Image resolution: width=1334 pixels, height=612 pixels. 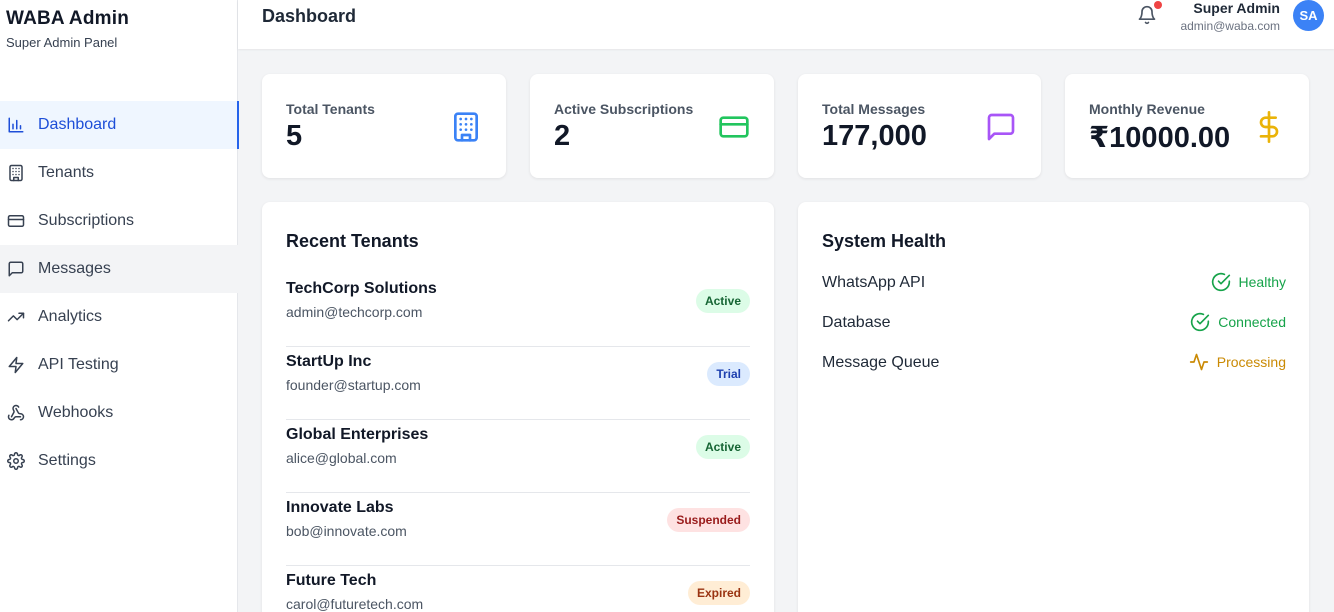 What do you see at coordinates (1054, 292) in the screenshot?
I see `health-row: WhatsApp API Healthy` at bounding box center [1054, 292].